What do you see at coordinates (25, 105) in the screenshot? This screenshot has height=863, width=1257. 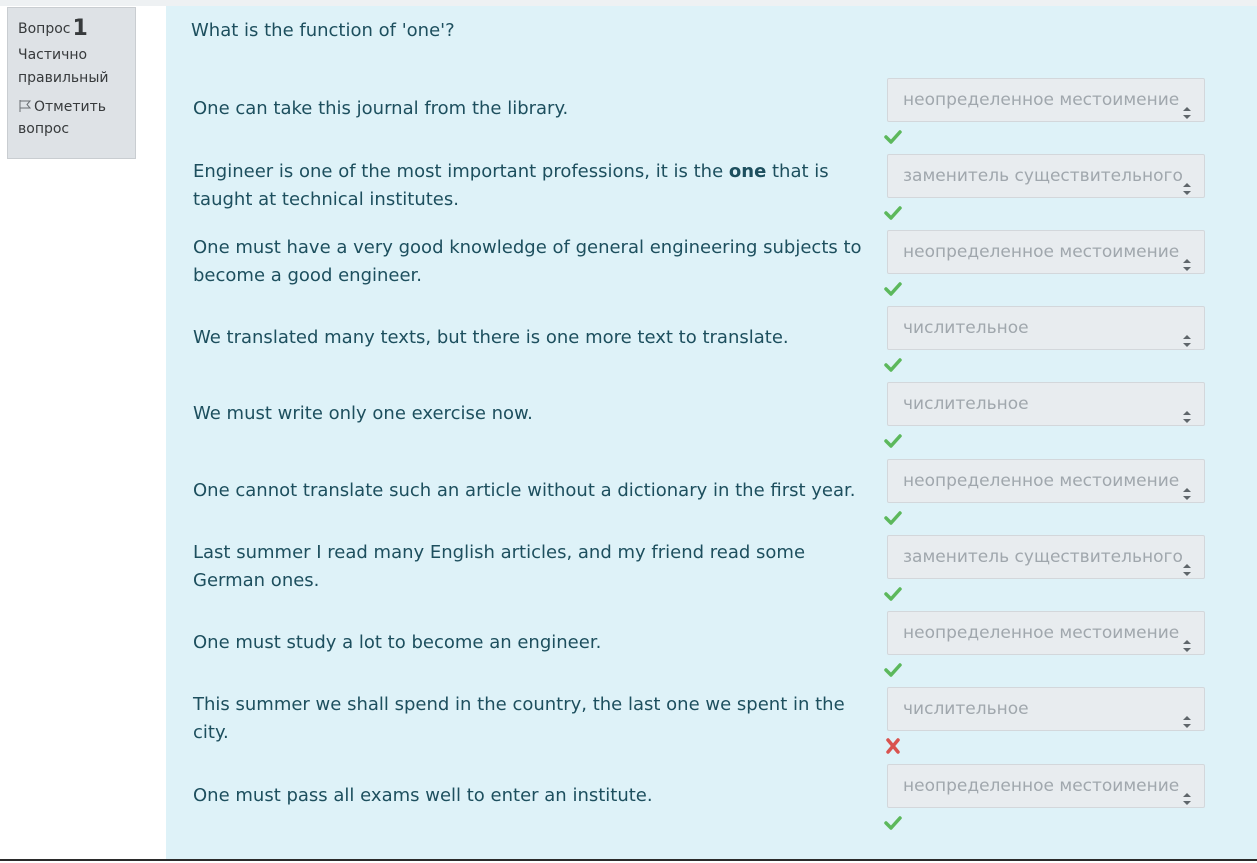 I see `flag-icon` at bounding box center [25, 105].